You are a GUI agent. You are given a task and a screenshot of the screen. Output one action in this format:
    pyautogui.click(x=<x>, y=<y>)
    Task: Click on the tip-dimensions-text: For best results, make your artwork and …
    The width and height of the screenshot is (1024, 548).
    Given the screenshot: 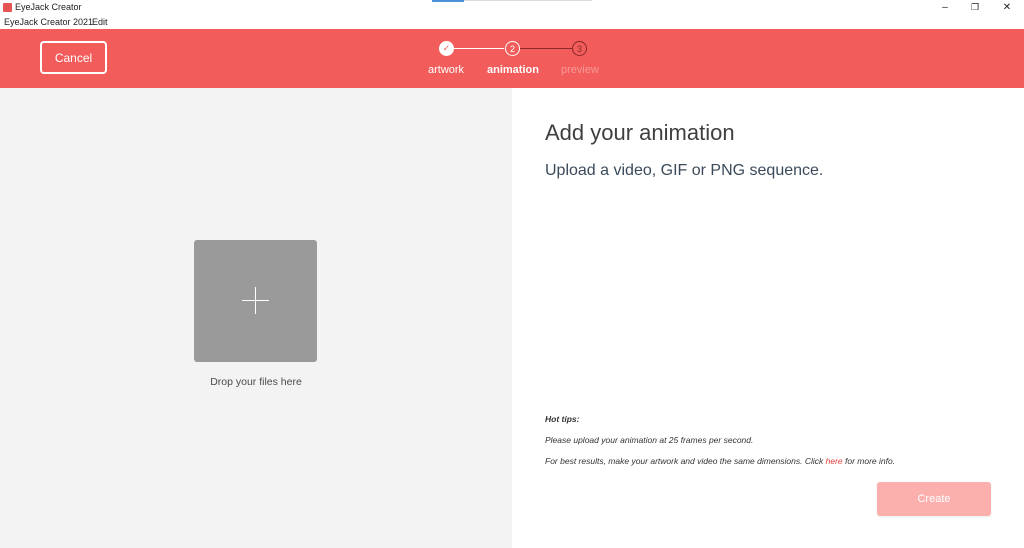 What is the action you would take?
    pyautogui.click(x=685, y=461)
    